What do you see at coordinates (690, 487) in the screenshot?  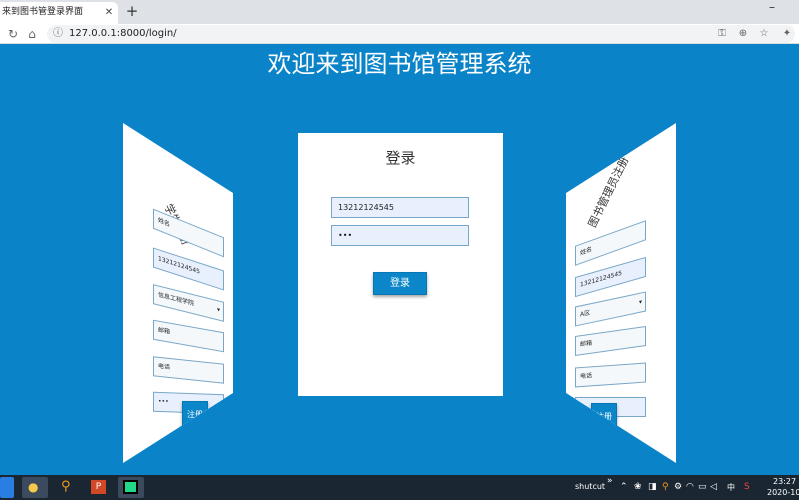 I see `wifi-icon: ◠` at bounding box center [690, 487].